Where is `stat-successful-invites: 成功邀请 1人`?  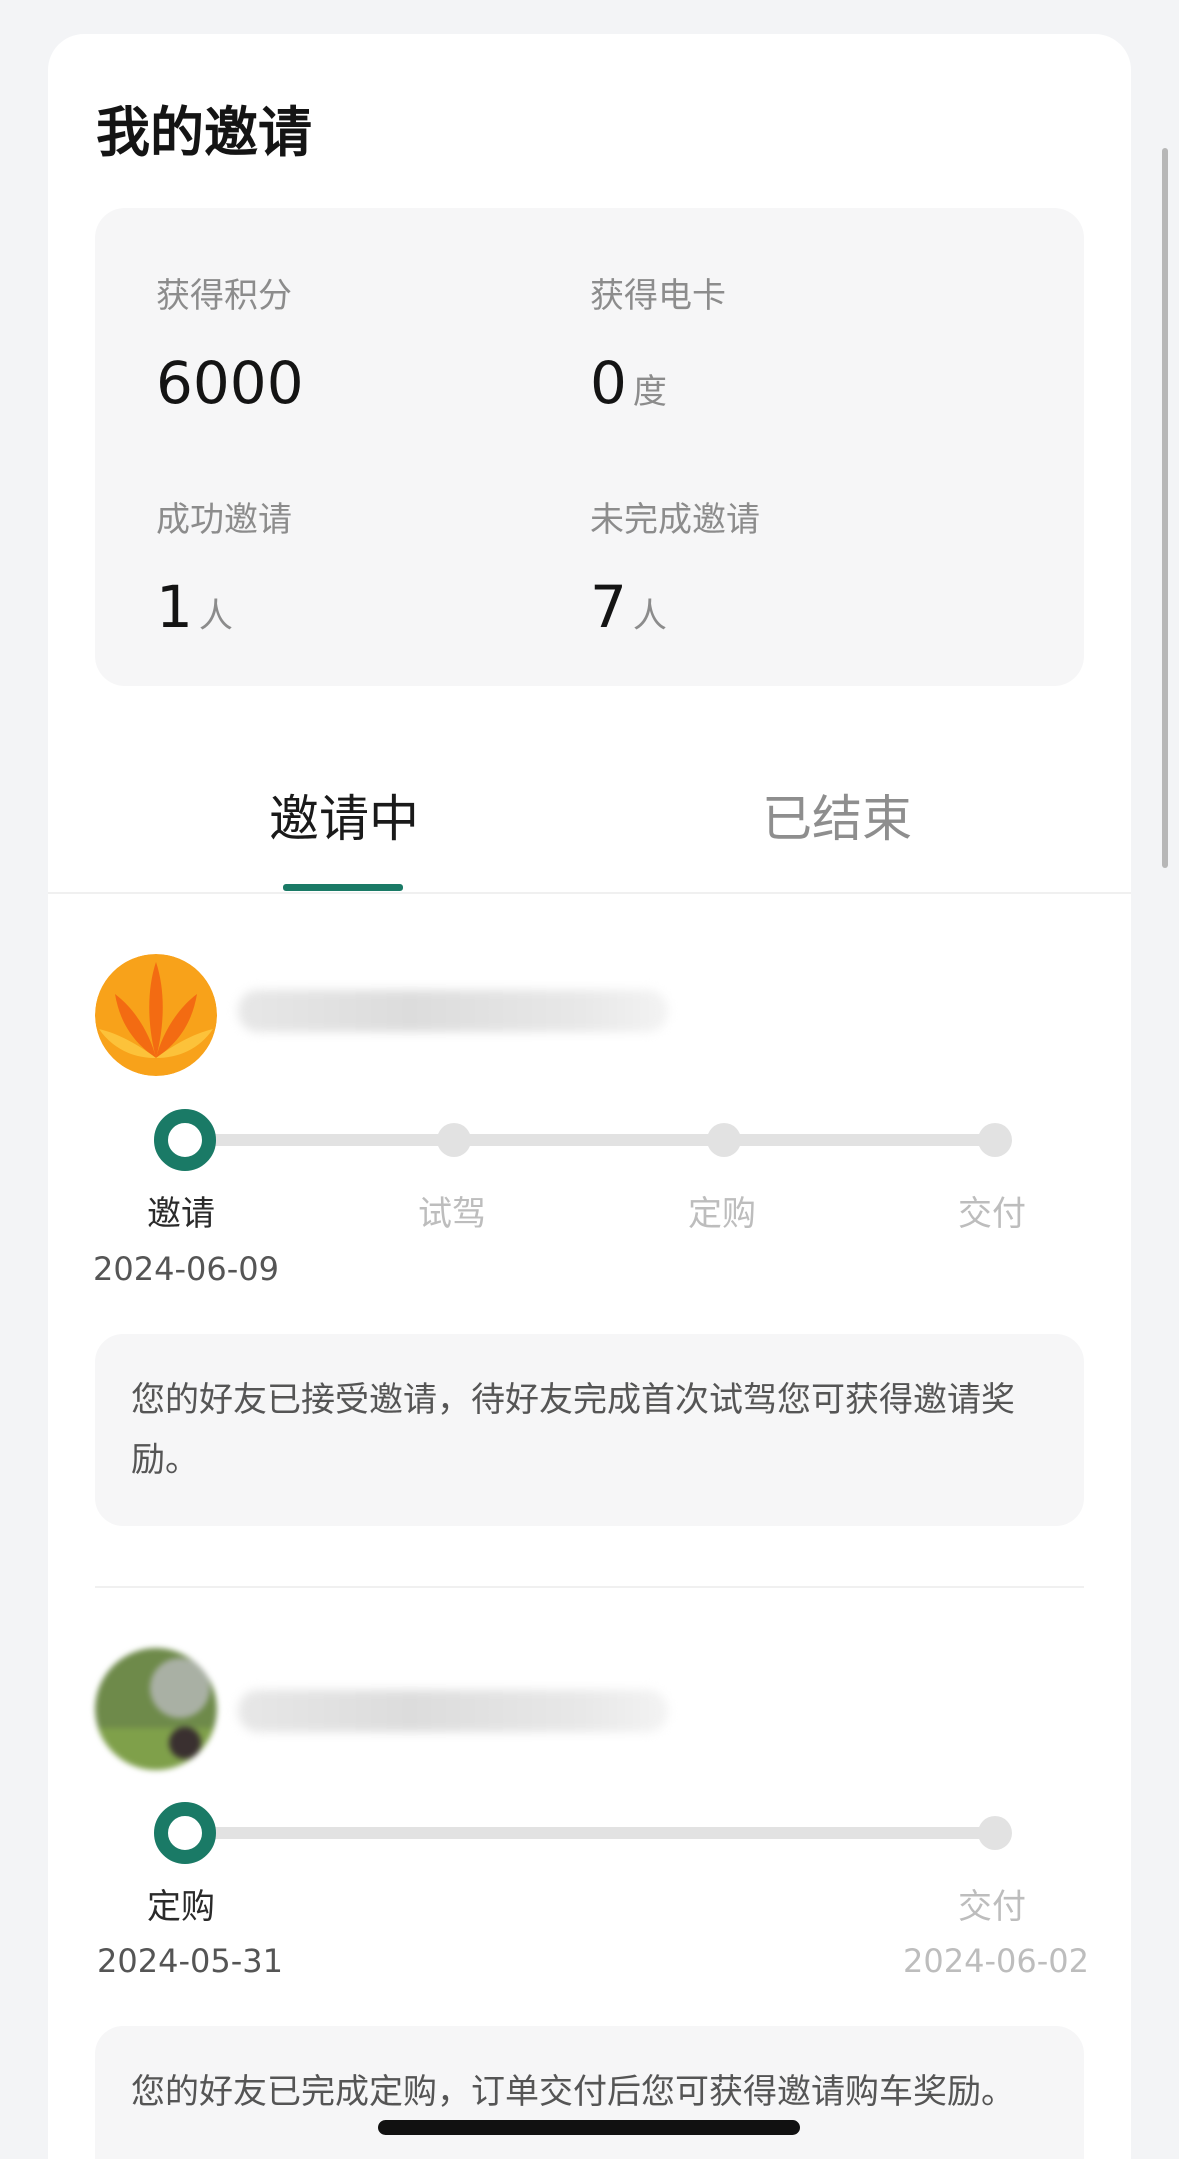 stat-successful-invites: 成功邀请 1人 is located at coordinates (224, 577).